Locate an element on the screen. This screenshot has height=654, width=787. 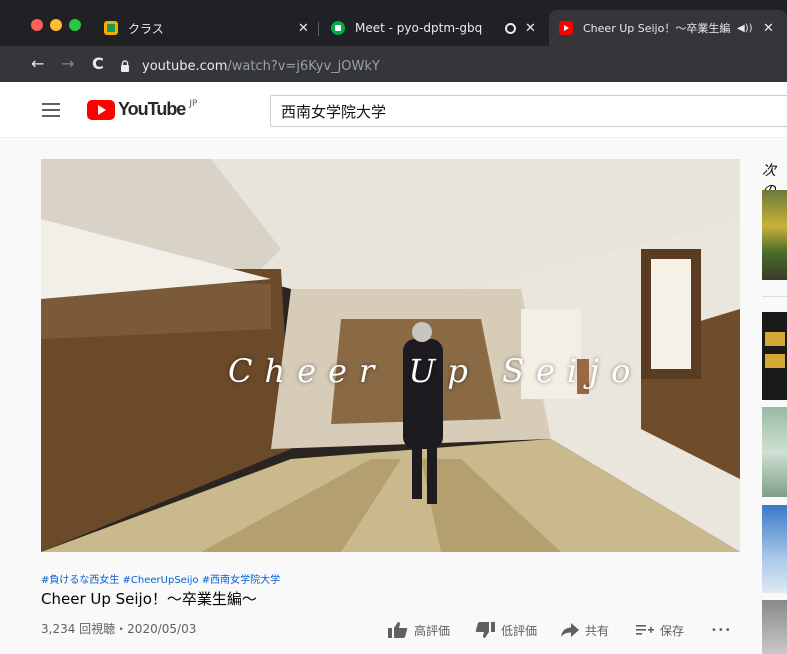
more-actions-button: ••• is located at coordinates (721, 630).